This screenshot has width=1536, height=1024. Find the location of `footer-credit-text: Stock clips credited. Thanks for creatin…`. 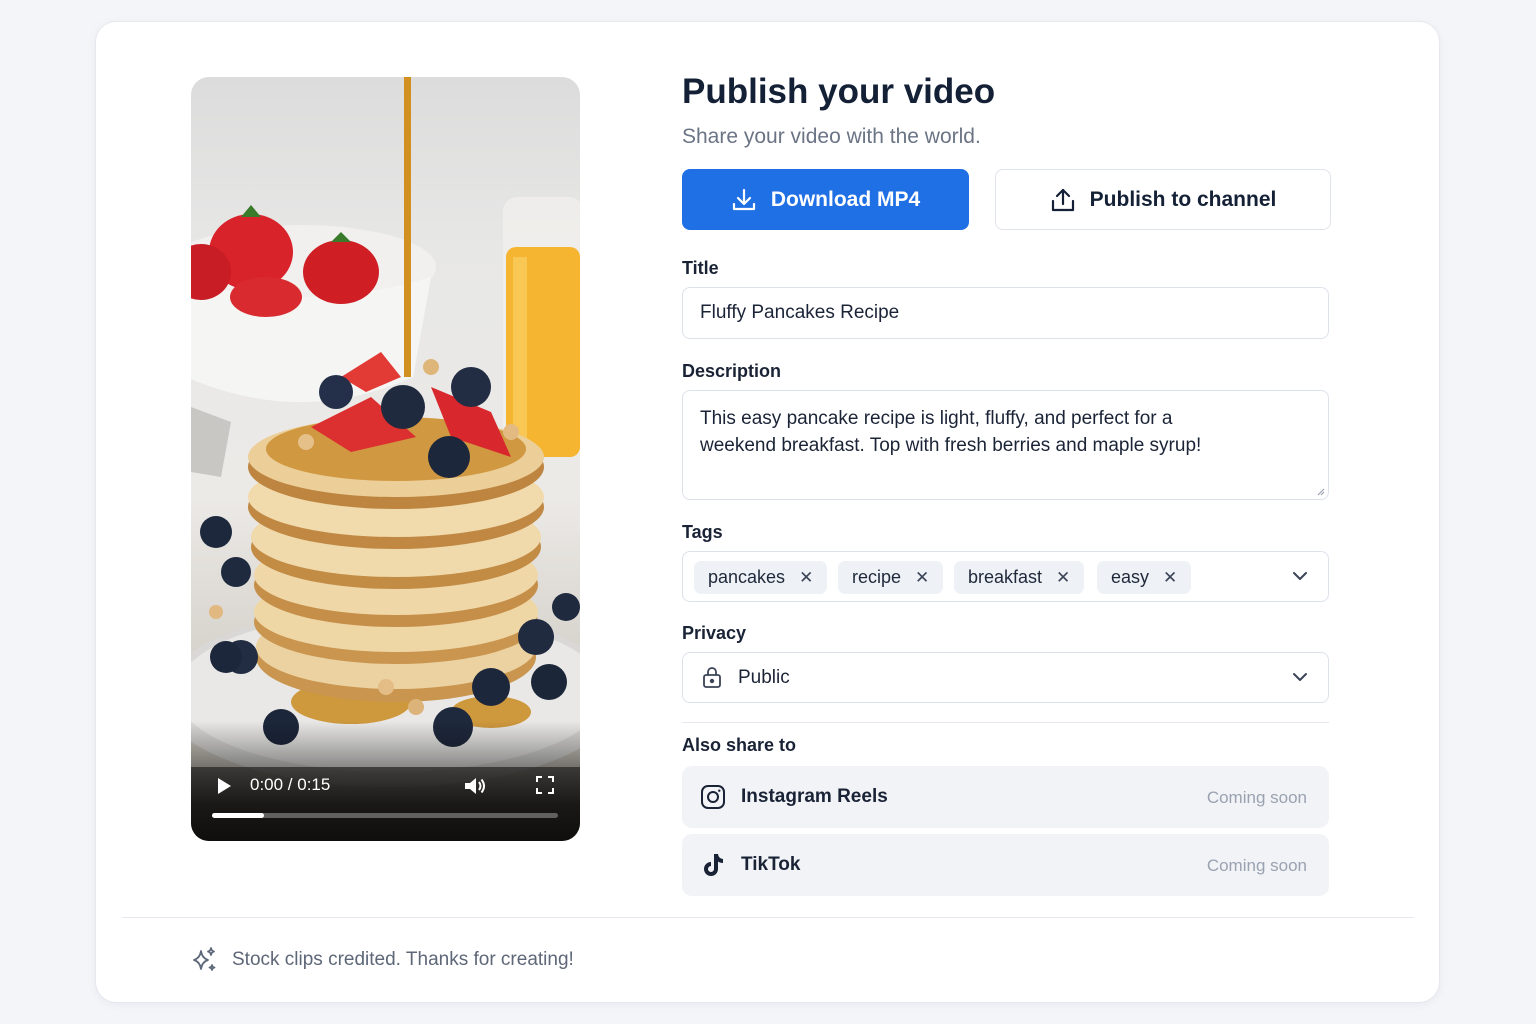

footer-credit-text: Stock clips credited. Thanks for creatin… is located at coordinates (403, 959).